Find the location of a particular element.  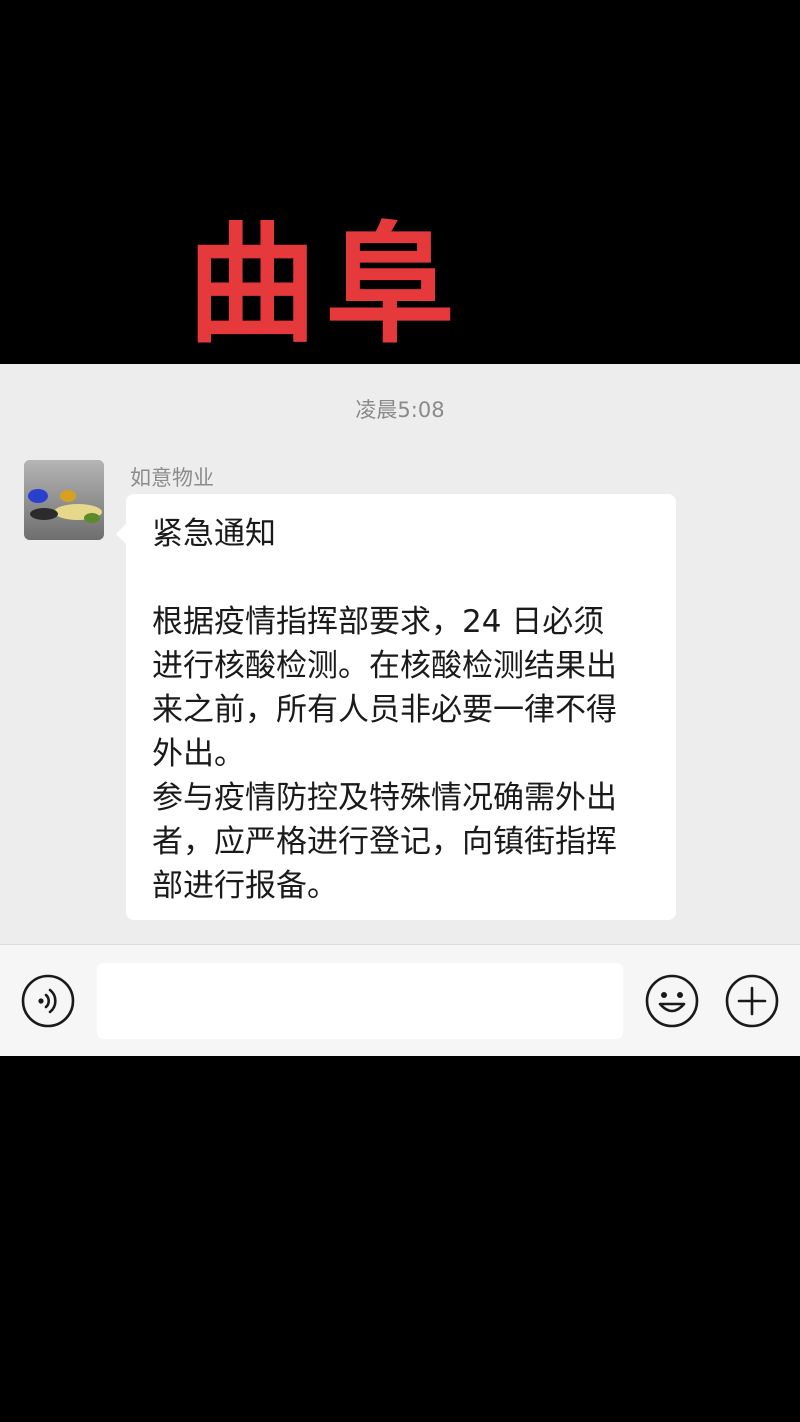

more-button is located at coordinates (752, 1001).